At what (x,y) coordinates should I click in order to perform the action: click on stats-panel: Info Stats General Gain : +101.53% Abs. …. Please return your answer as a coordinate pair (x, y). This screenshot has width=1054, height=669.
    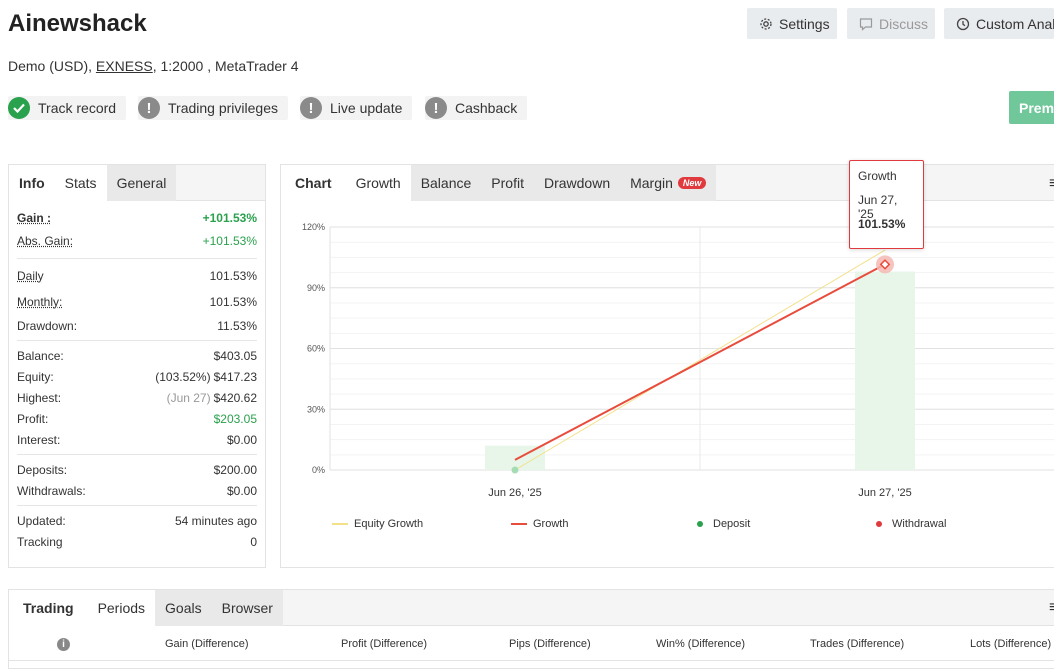
    Looking at the image, I should click on (137, 366).